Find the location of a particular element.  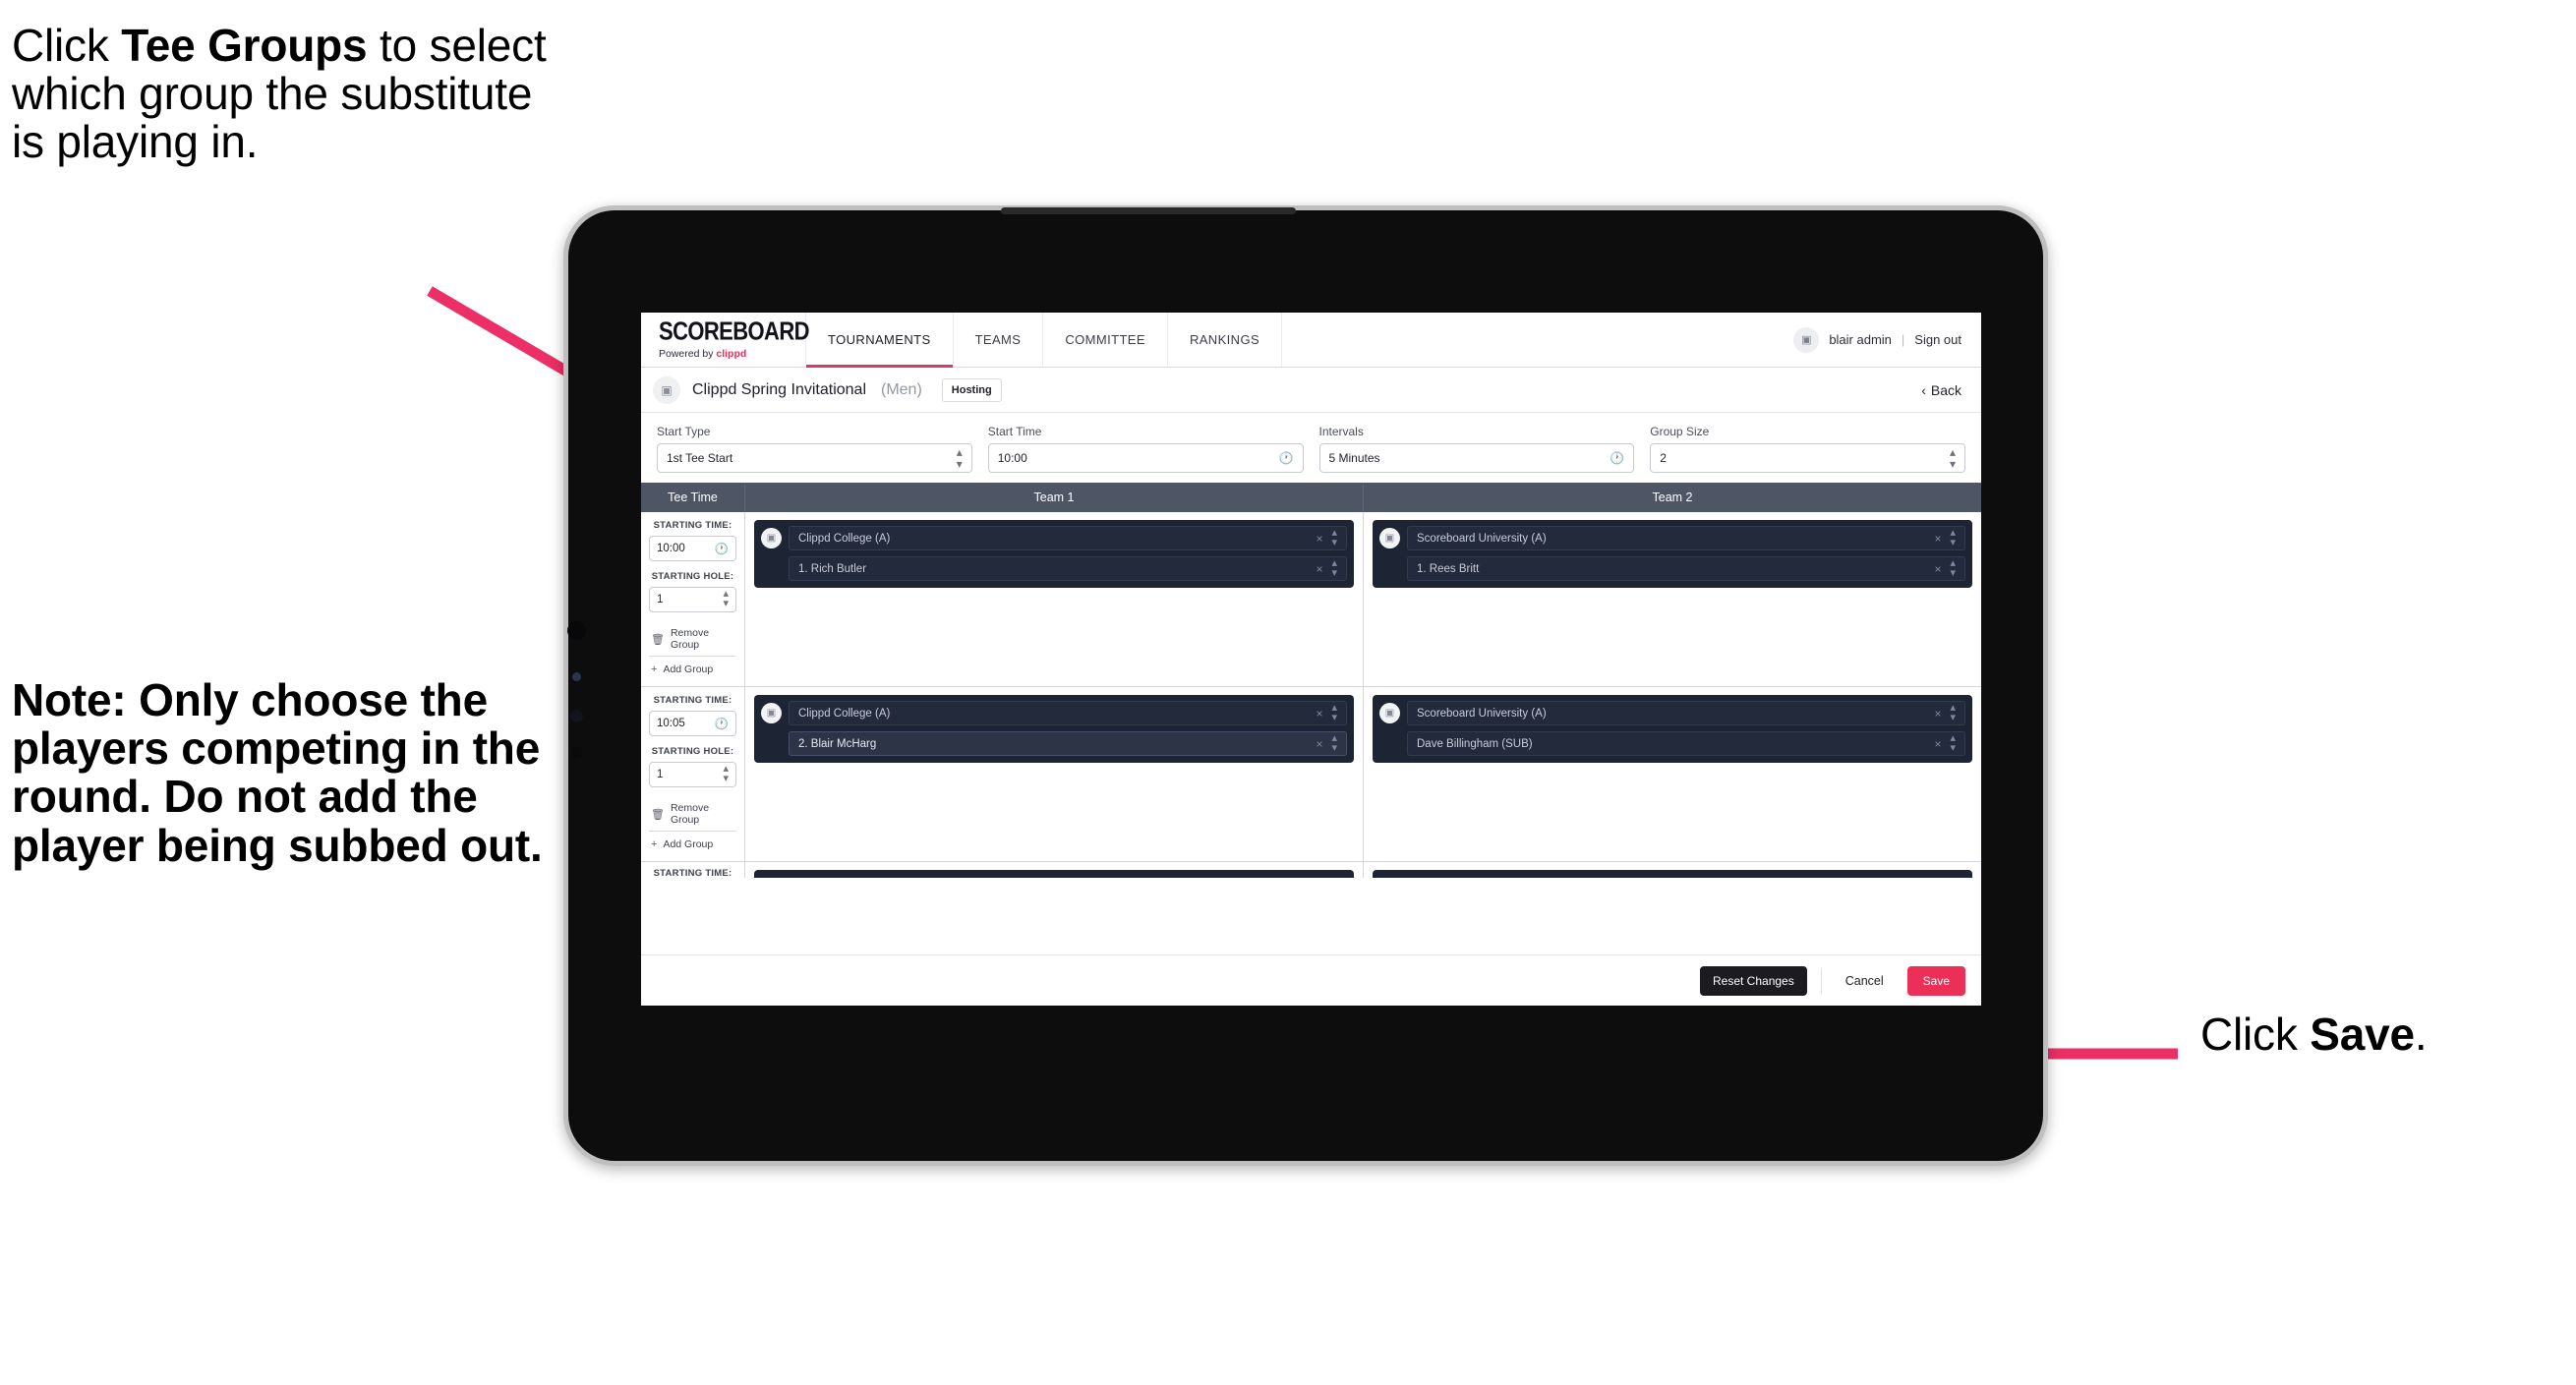

back-button: ‹ Back is located at coordinates (1941, 390).